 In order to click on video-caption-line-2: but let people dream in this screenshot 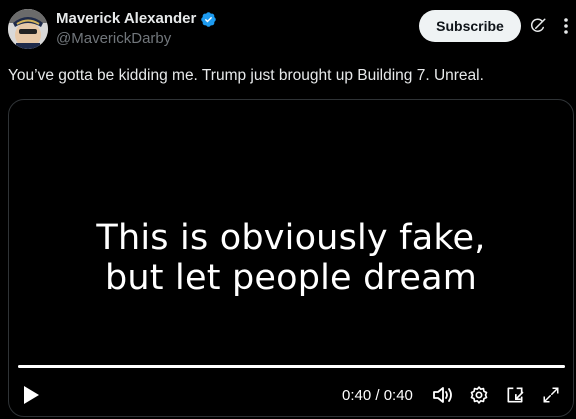, I will do `click(291, 278)`.